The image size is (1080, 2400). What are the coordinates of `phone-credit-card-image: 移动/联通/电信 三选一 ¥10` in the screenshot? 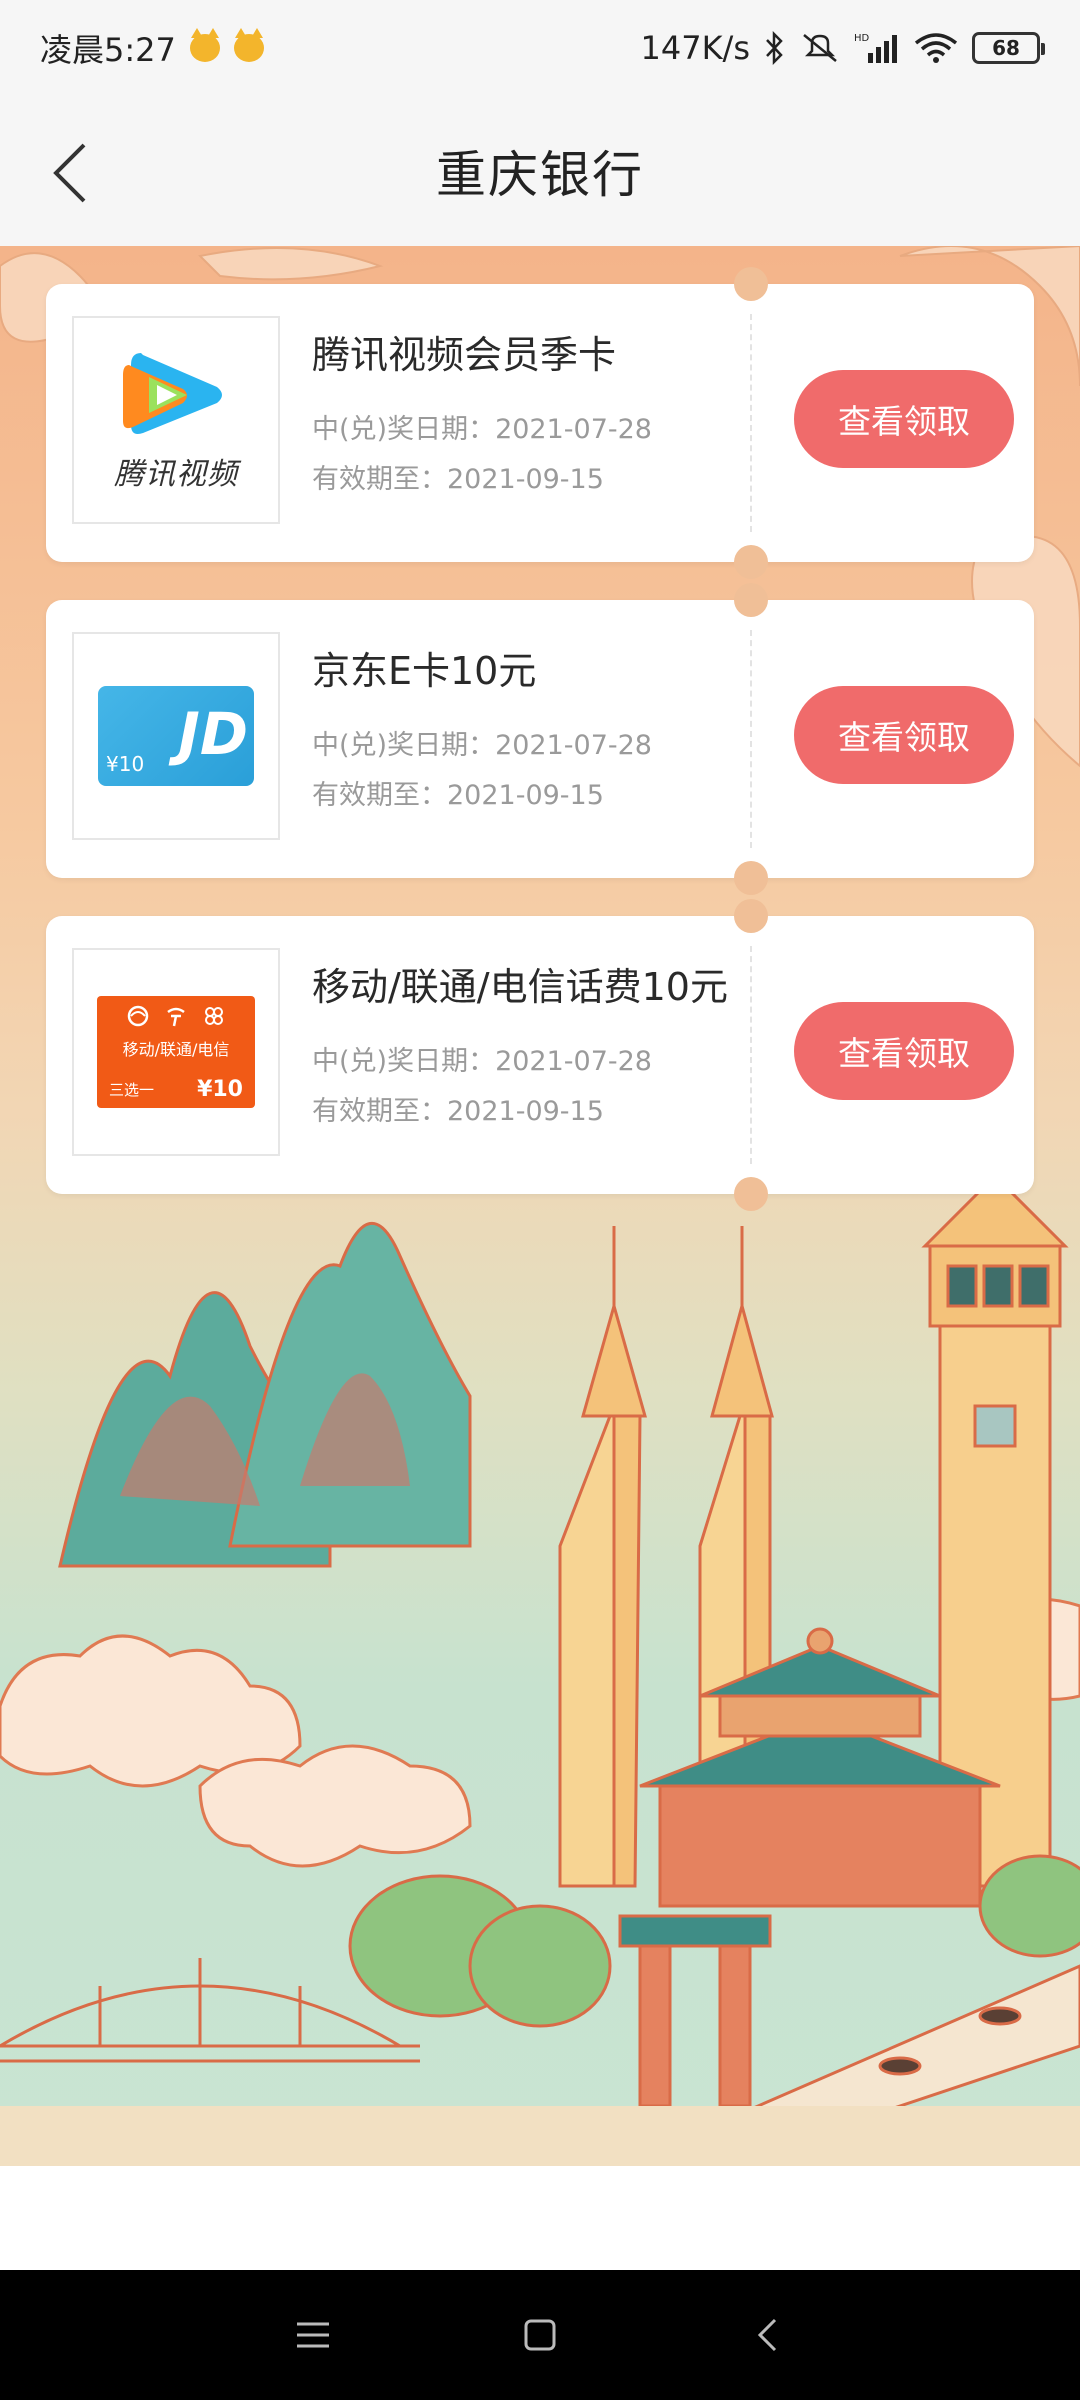 It's located at (176, 1052).